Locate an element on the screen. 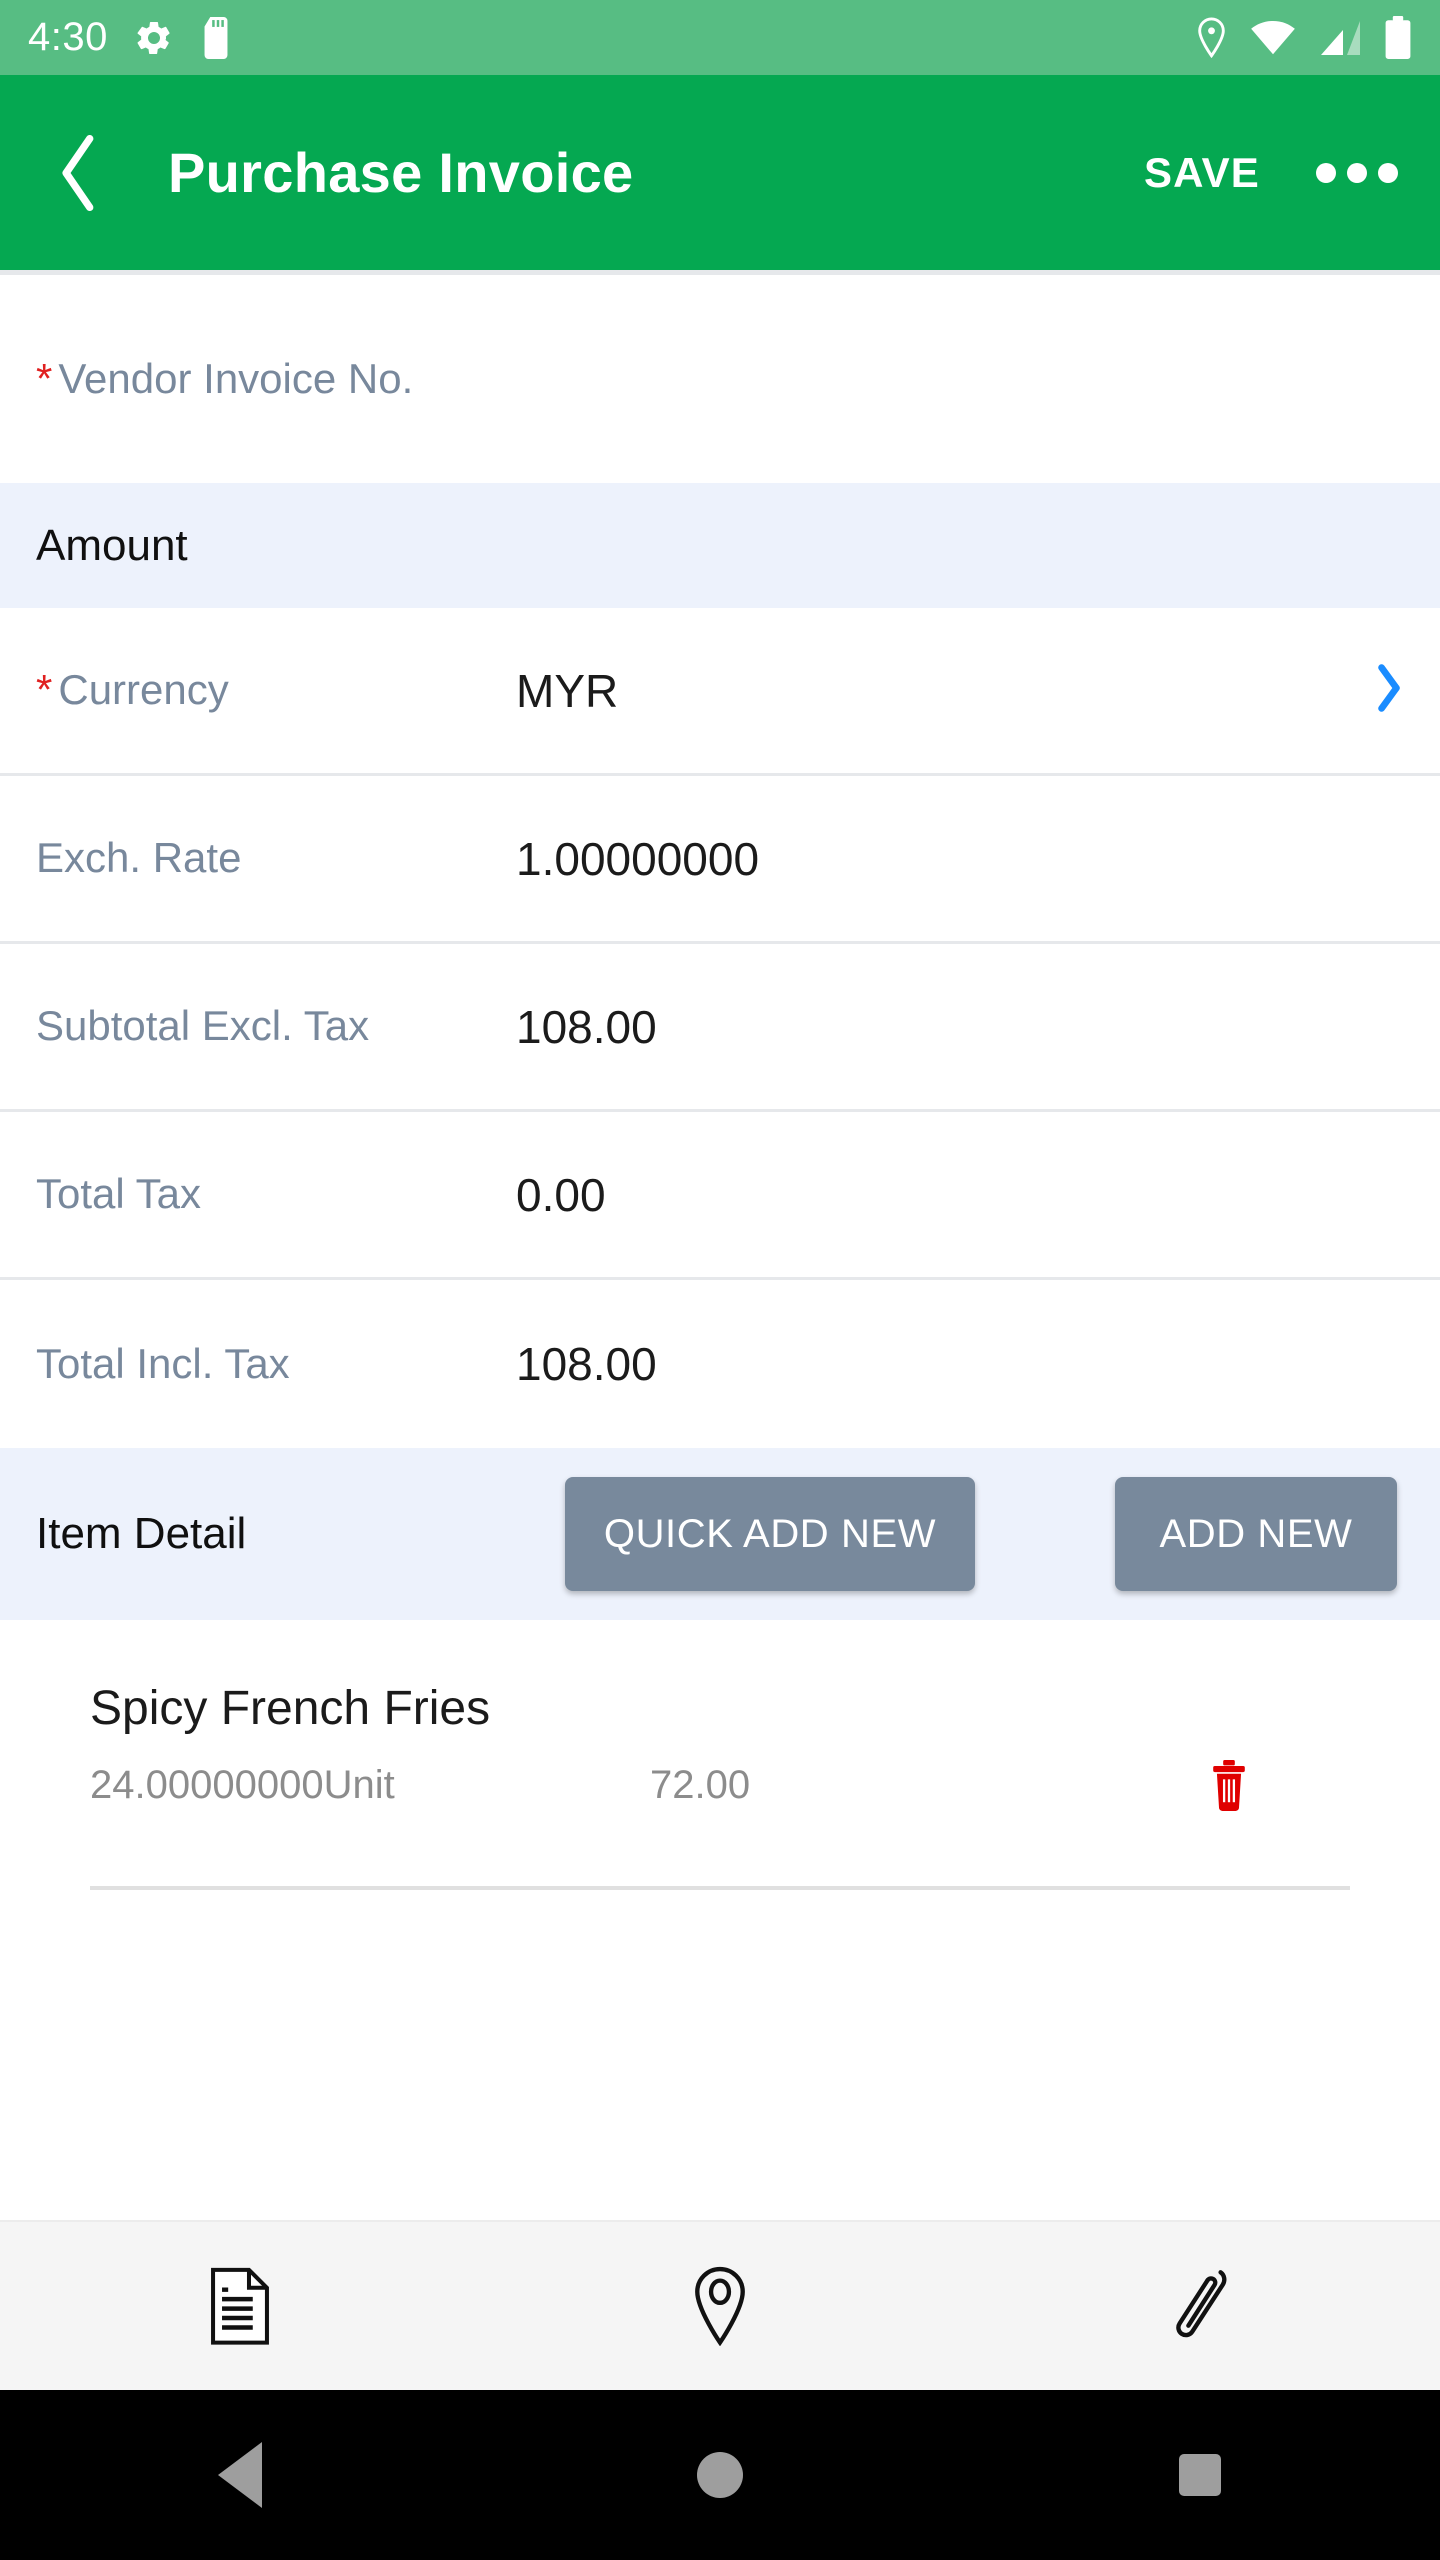  back-arrow-icon is located at coordinates (78, 172).